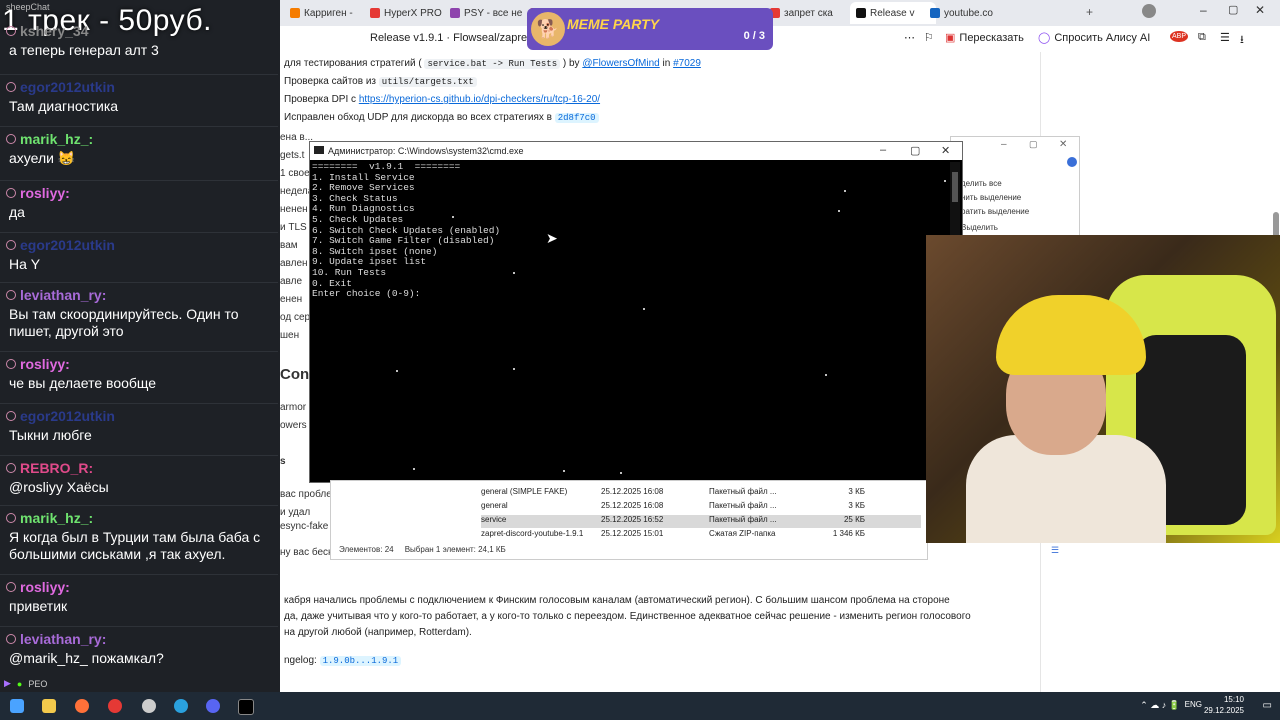 The height and width of the screenshot is (720, 1280). Describe the element at coordinates (1202, 37) in the screenshot. I see `extensions-icon: ⧉` at that location.